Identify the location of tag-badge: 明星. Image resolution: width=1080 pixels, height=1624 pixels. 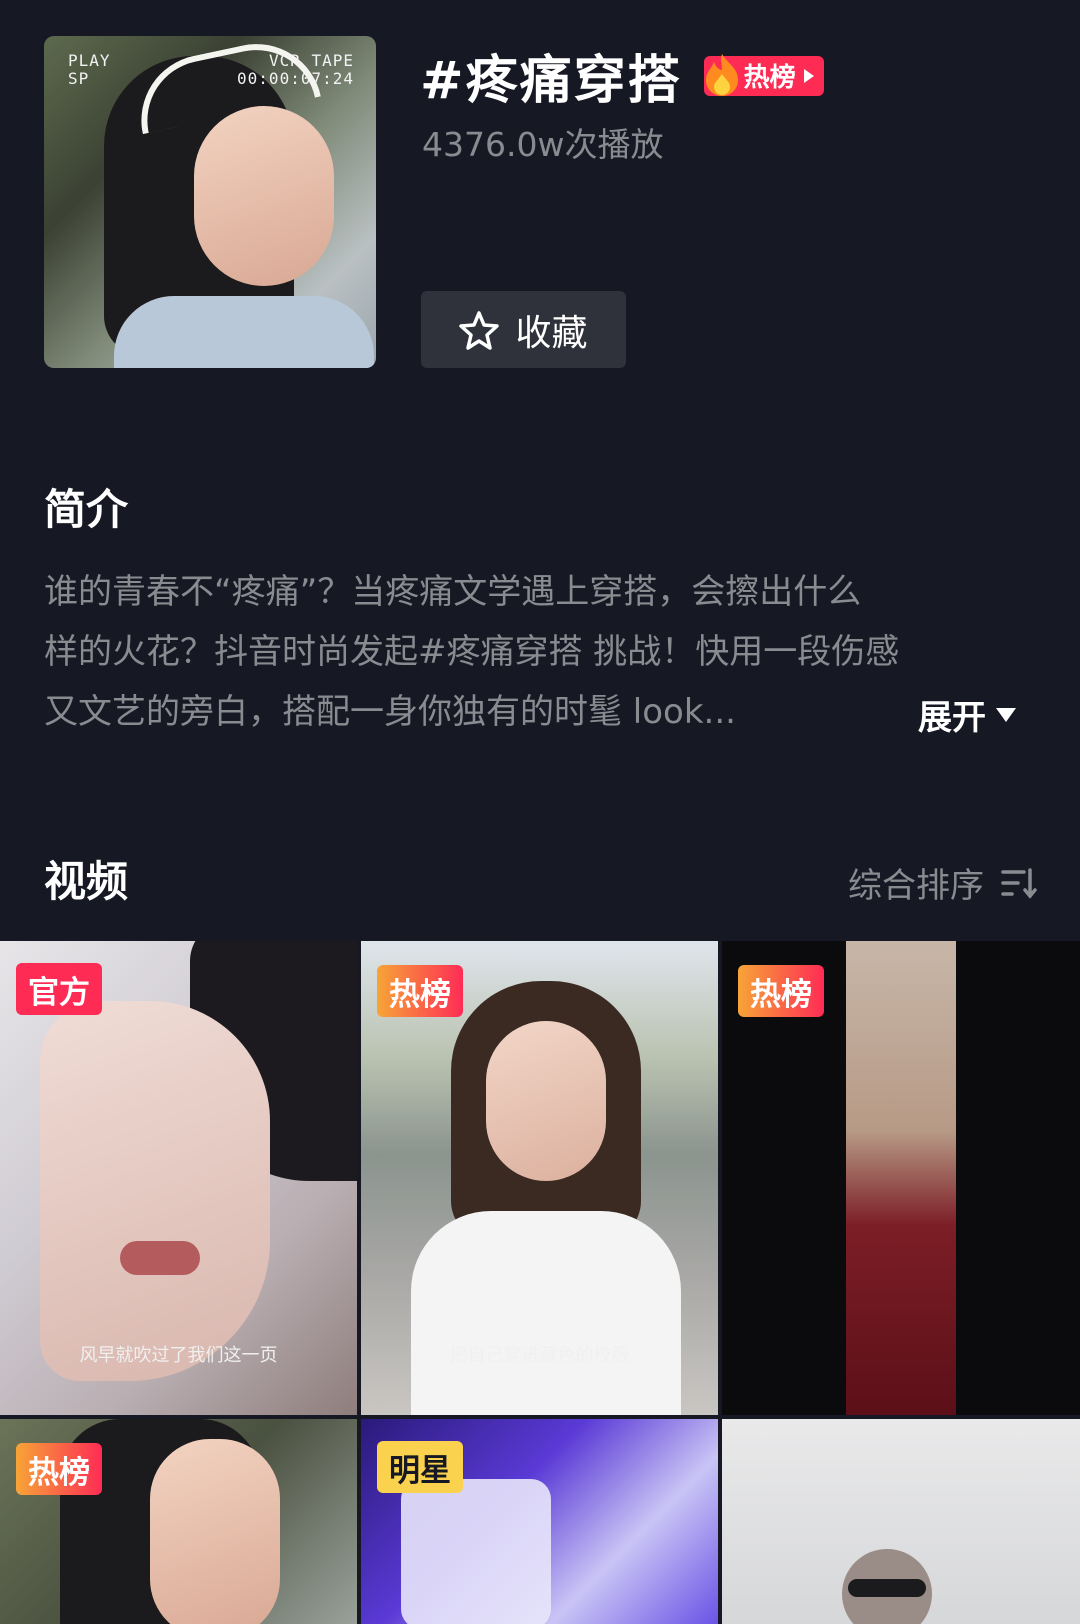
(420, 1467).